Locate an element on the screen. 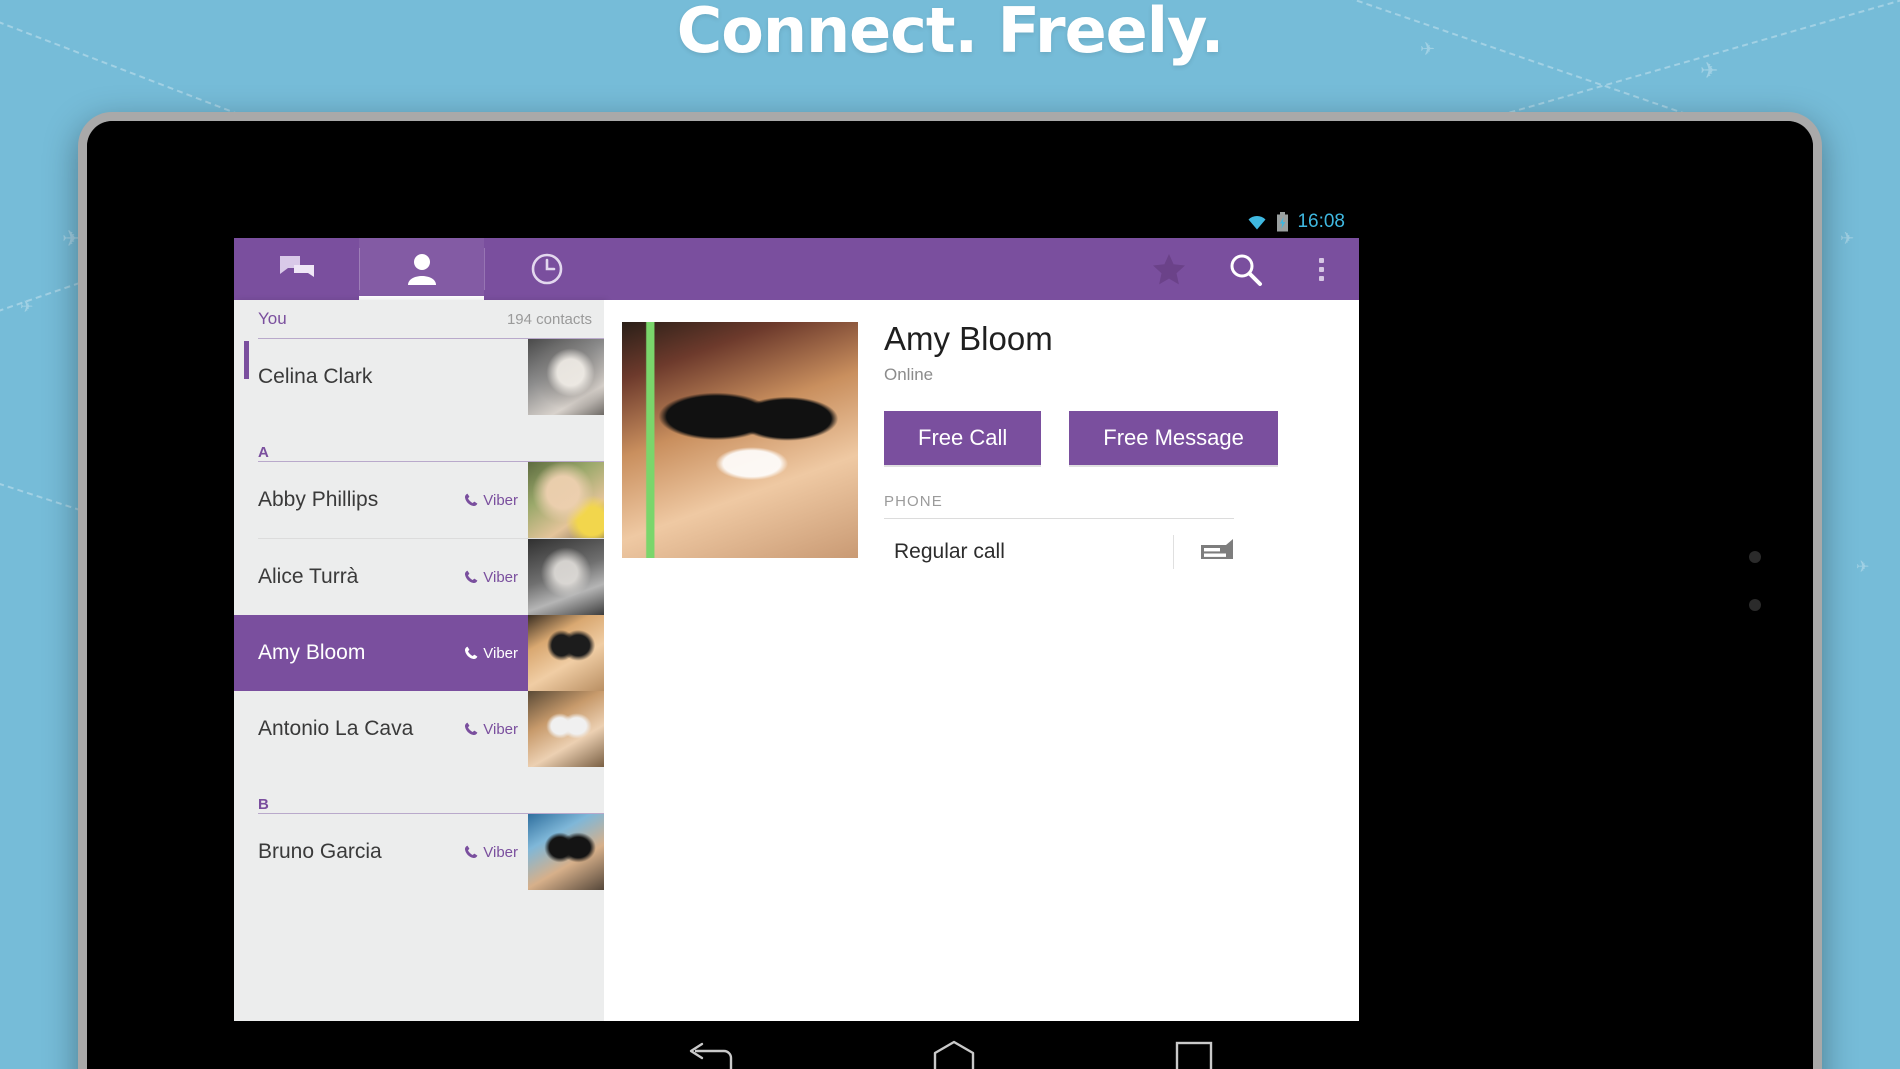 This screenshot has width=1900, height=1069. section-header-b: B is located at coordinates (263, 804).